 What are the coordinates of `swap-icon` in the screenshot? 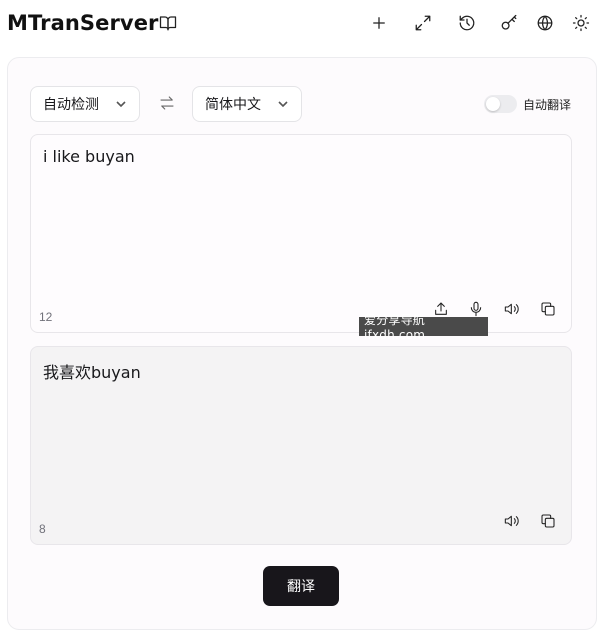 It's located at (167, 103).